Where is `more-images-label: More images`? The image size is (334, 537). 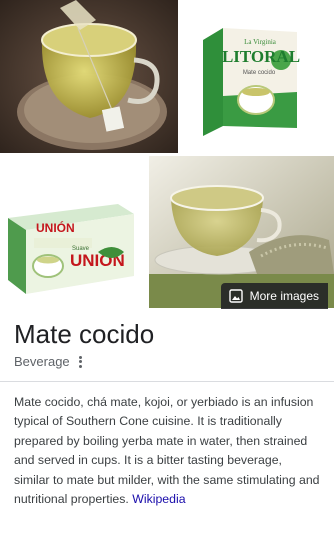 more-images-label: More images is located at coordinates (284, 296).